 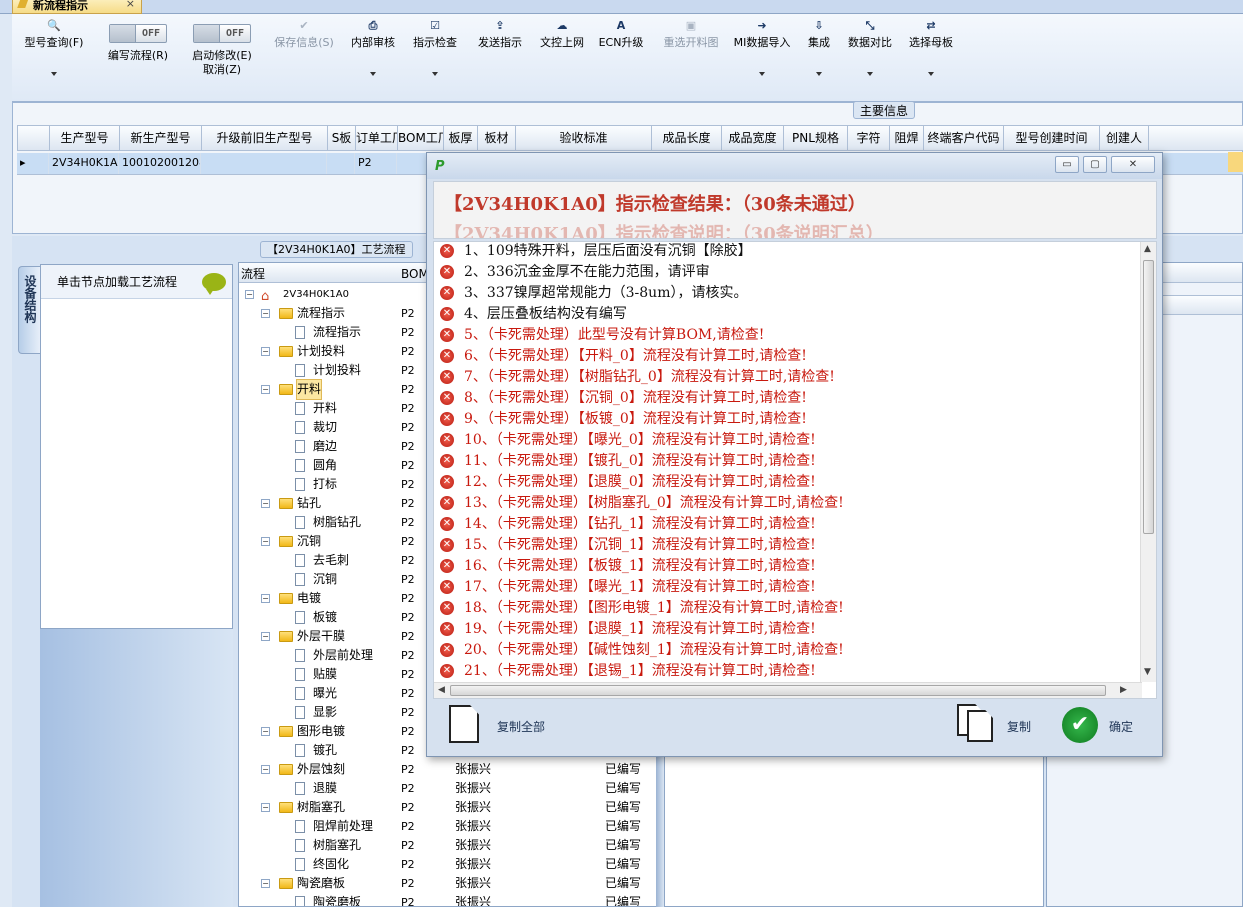 What do you see at coordinates (461, 138) in the screenshot?
I see `grid-column-header: 板厚` at bounding box center [461, 138].